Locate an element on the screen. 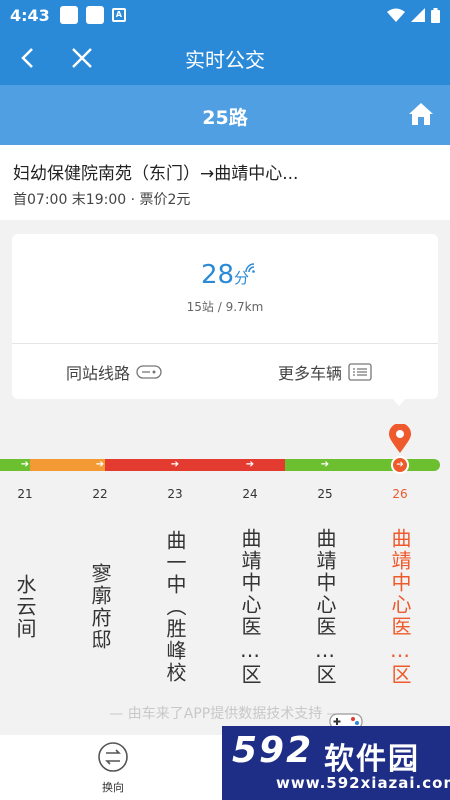  signal-icon is located at coordinates (418, 15).